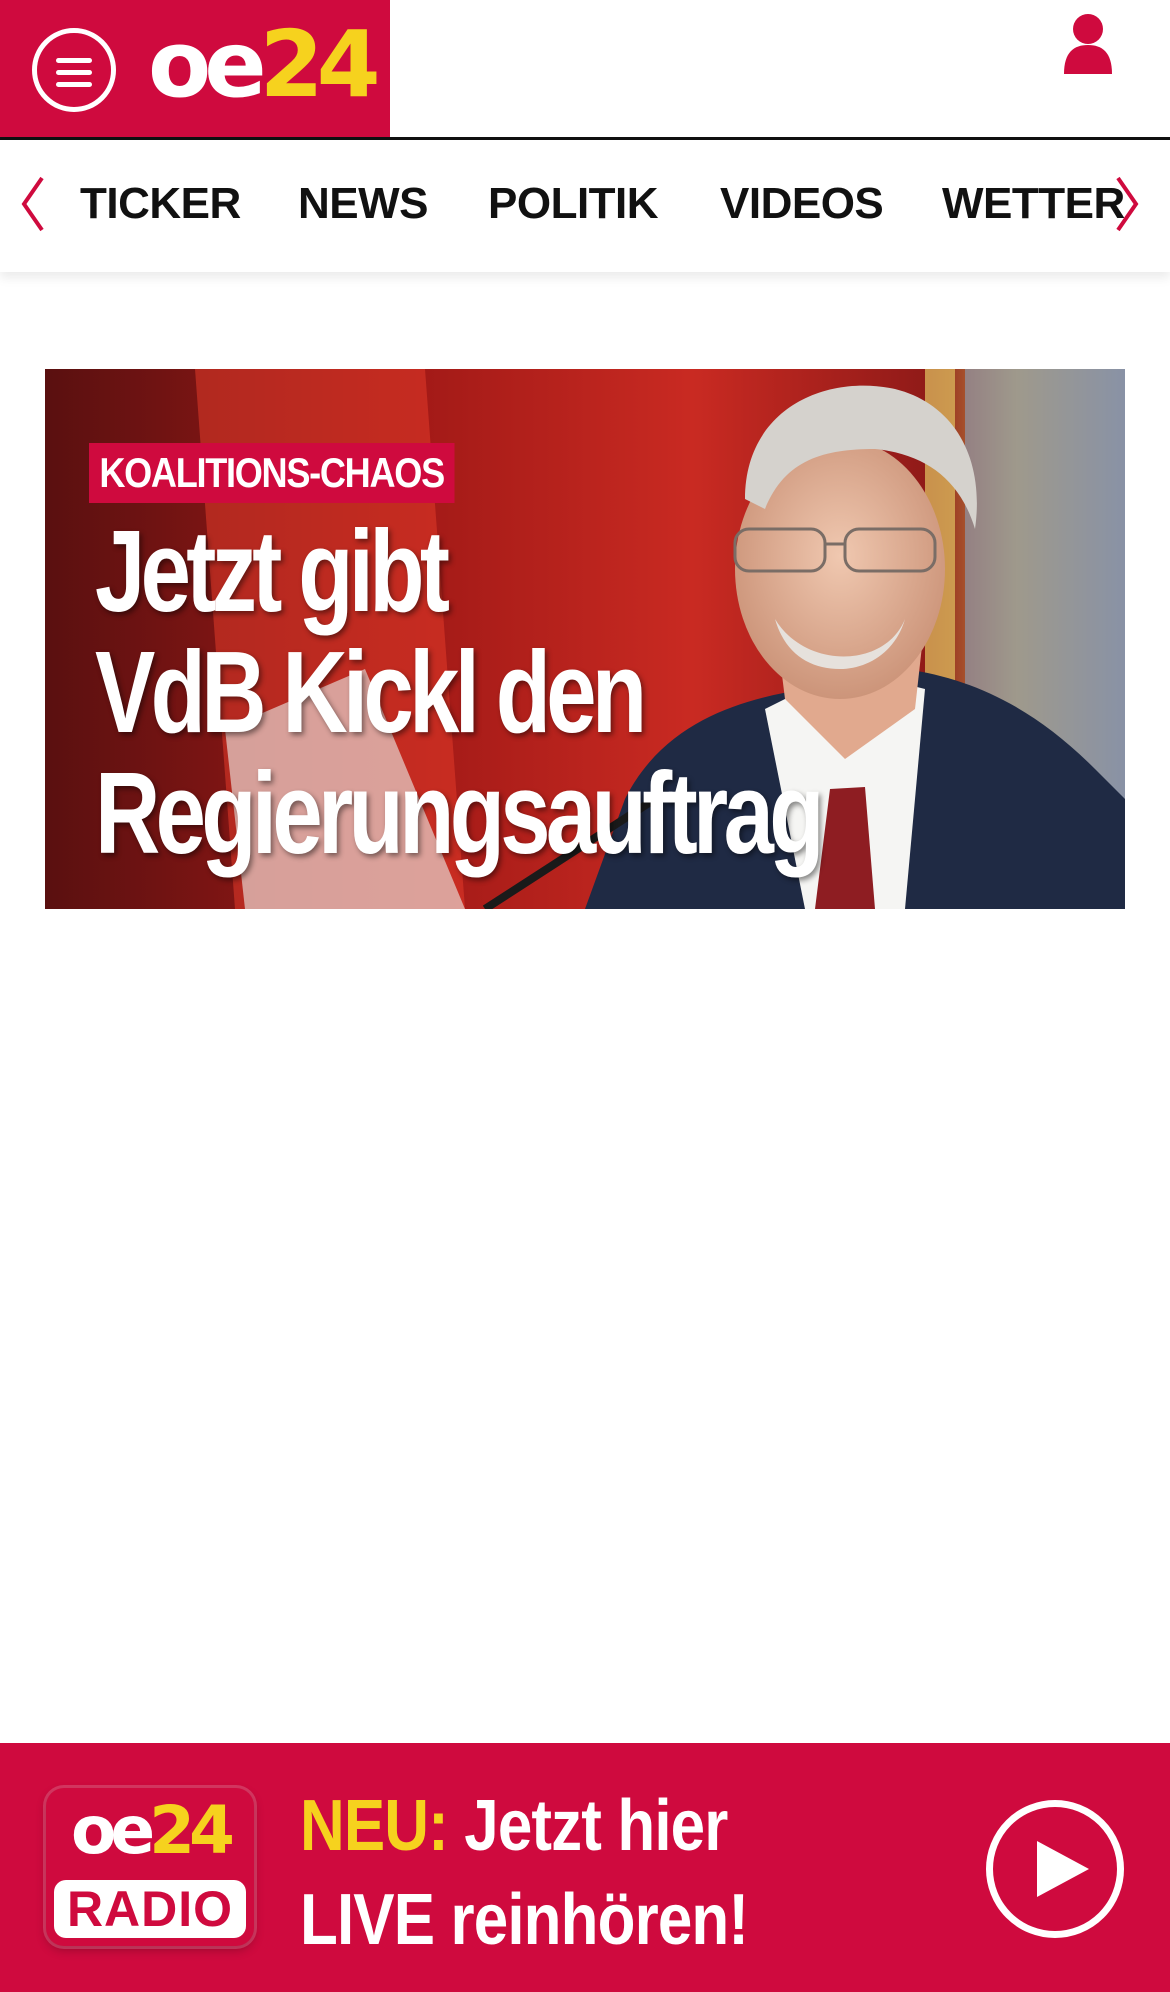 This screenshot has width=1170, height=1992. Describe the element at coordinates (524, 1920) in the screenshot. I see `radio-cta-line2: LIVE reinhören!` at that location.